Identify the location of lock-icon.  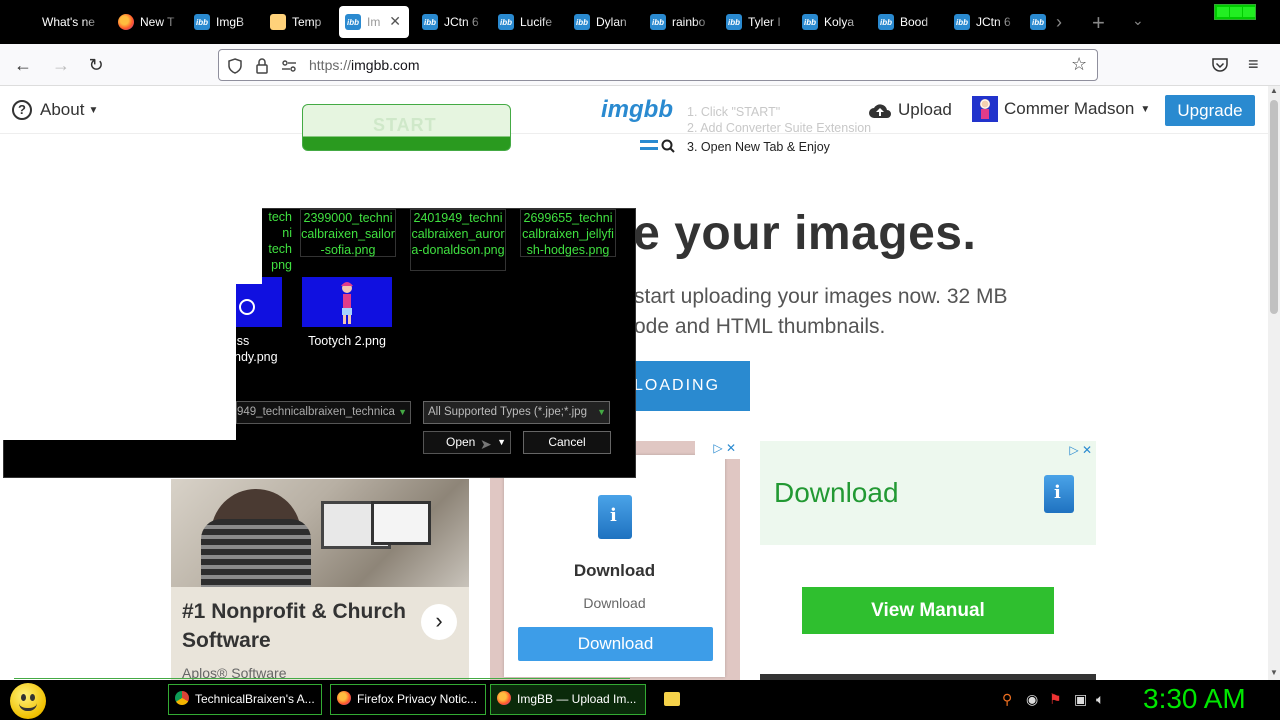
(262, 66).